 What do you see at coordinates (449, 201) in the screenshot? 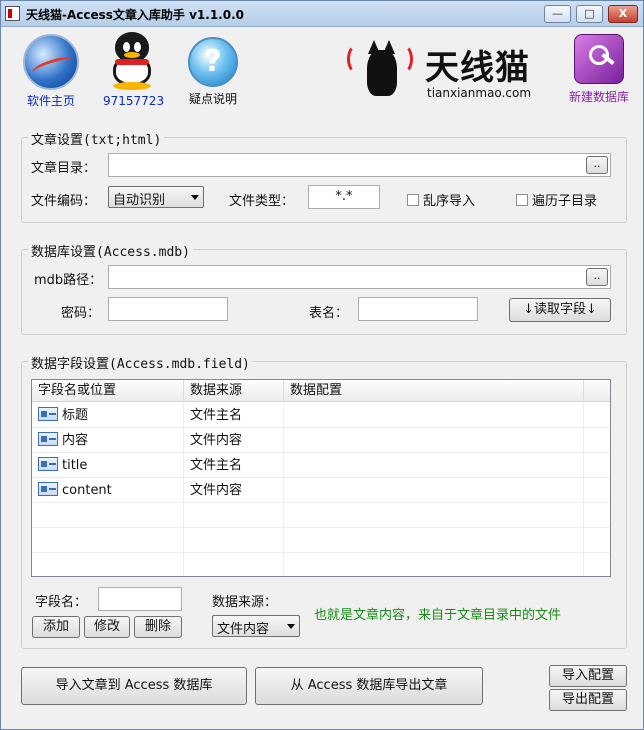
I see `shuffle-import-label: 乱序导入` at bounding box center [449, 201].